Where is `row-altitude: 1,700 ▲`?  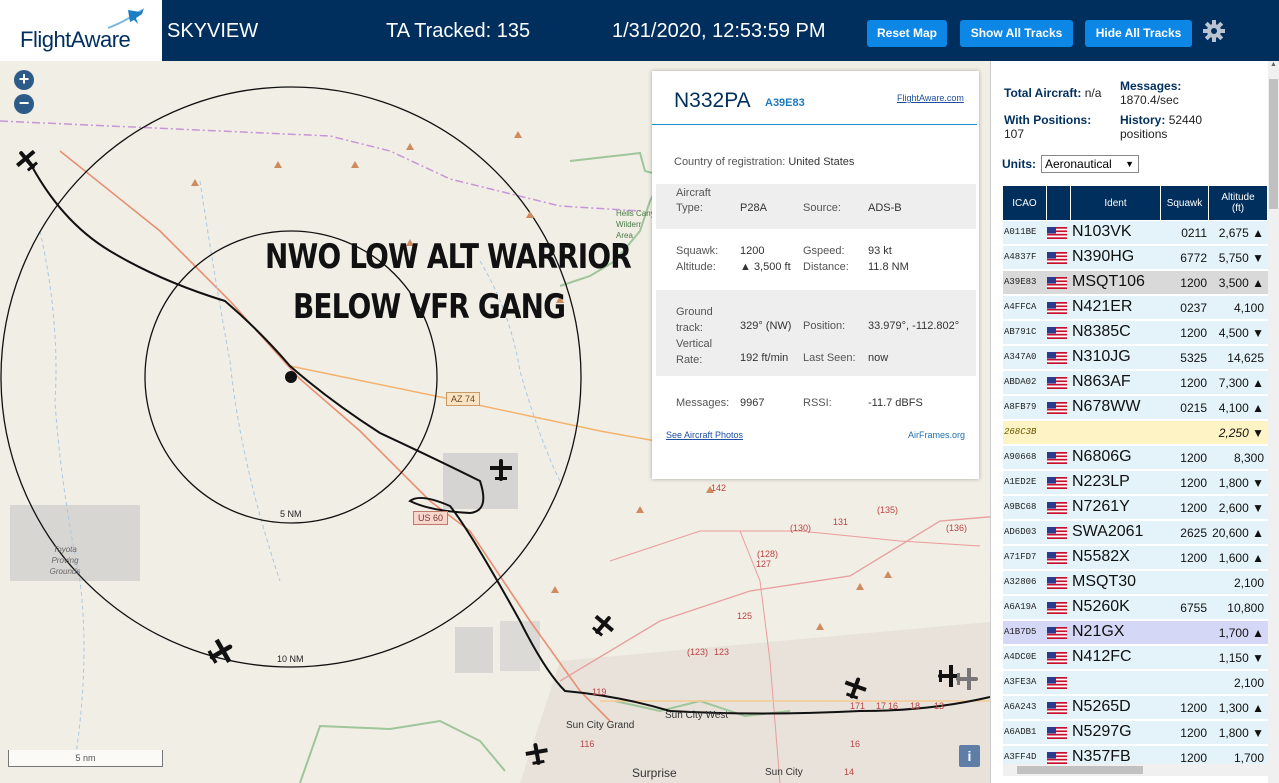 row-altitude: 1,700 ▲ is located at coordinates (1241, 633).